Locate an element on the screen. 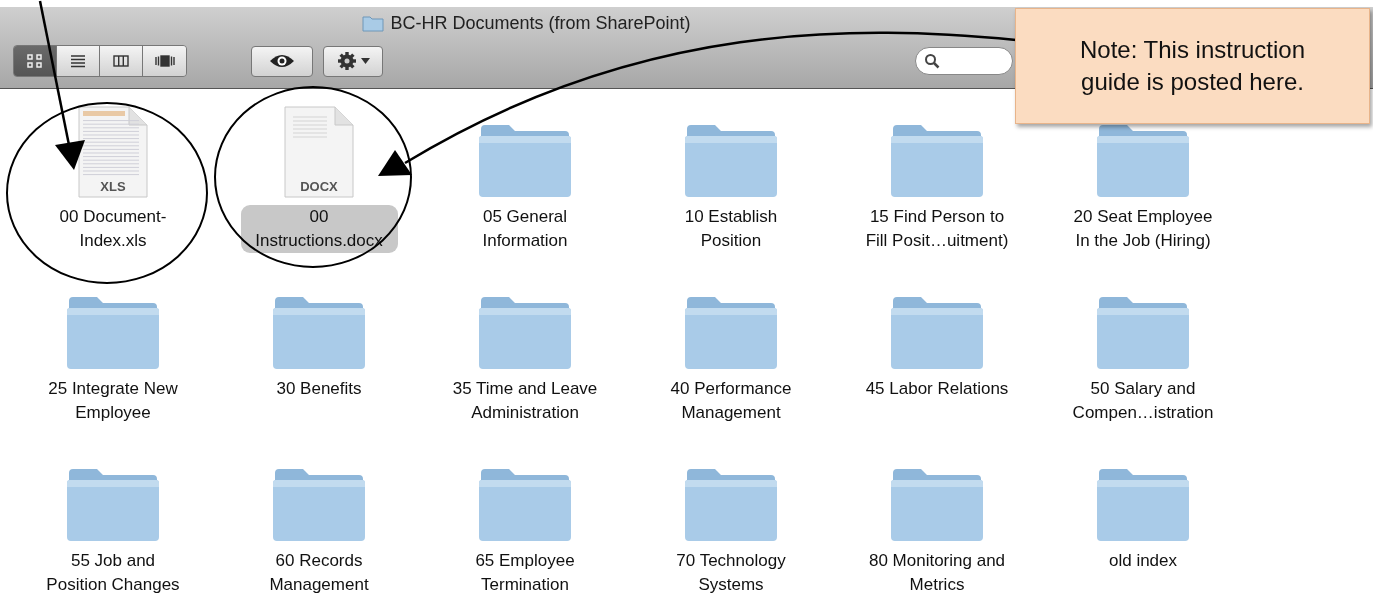  item-name: 05 General Information is located at coordinates (525, 229).